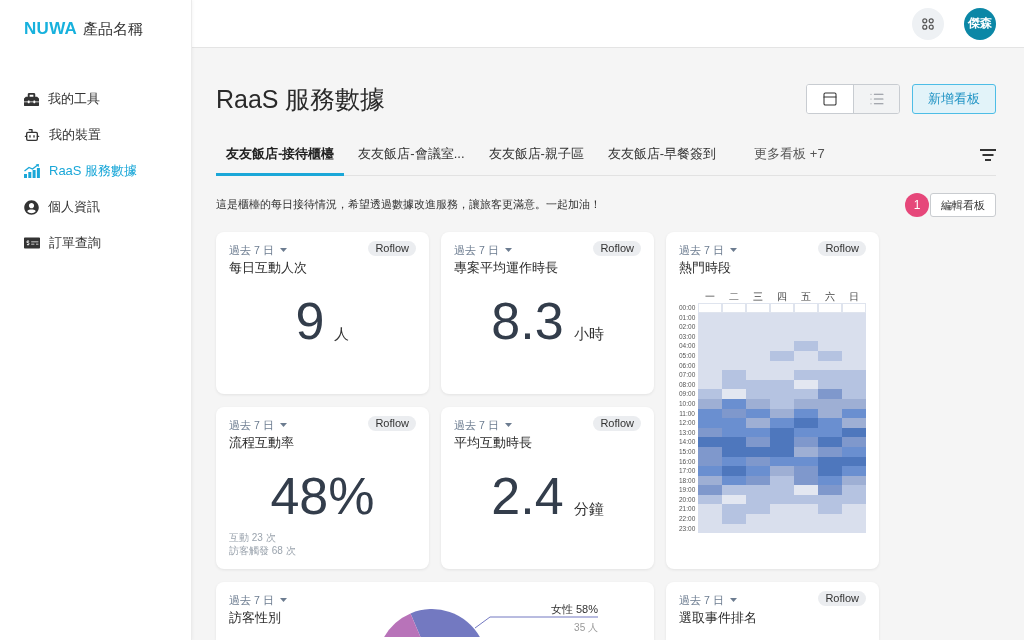 Image resolution: width=1024 pixels, height=640 pixels. I want to click on day-label: 四, so click(782, 297).